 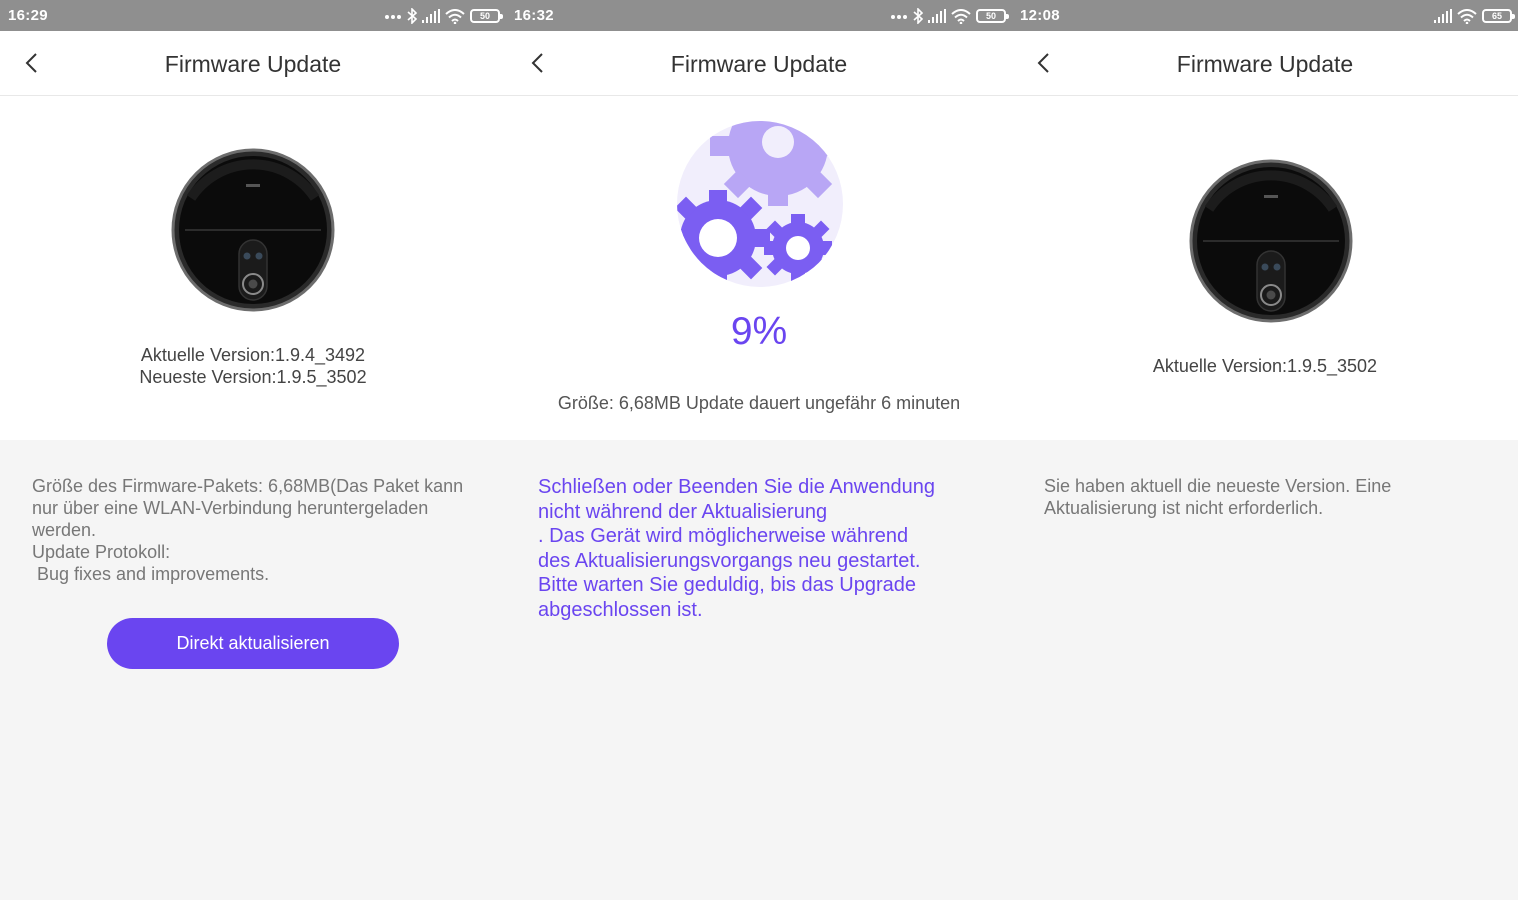 I want to click on battery-icon: 65, so click(x=1498, y=16).